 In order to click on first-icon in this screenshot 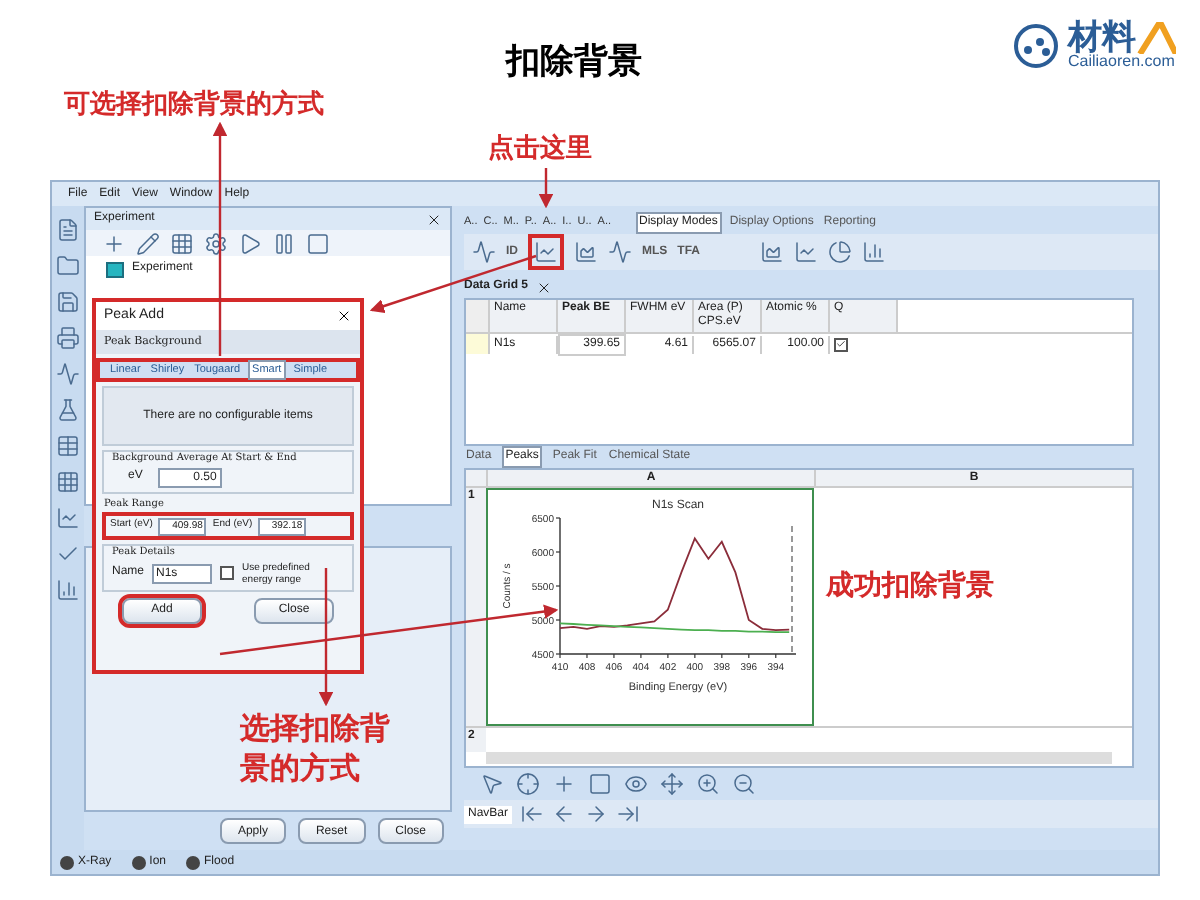, I will do `click(532, 814)`.